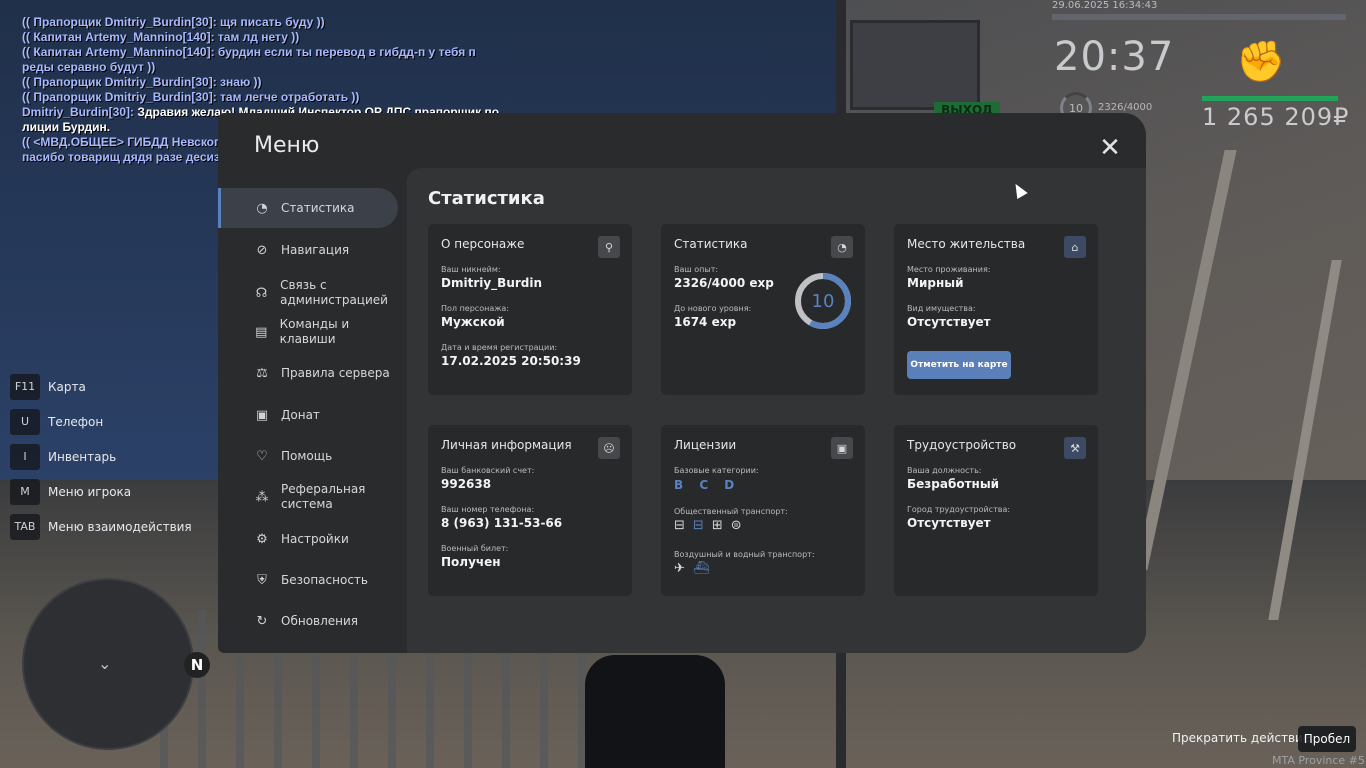  I want to click on position-value: Безработный, so click(953, 484).